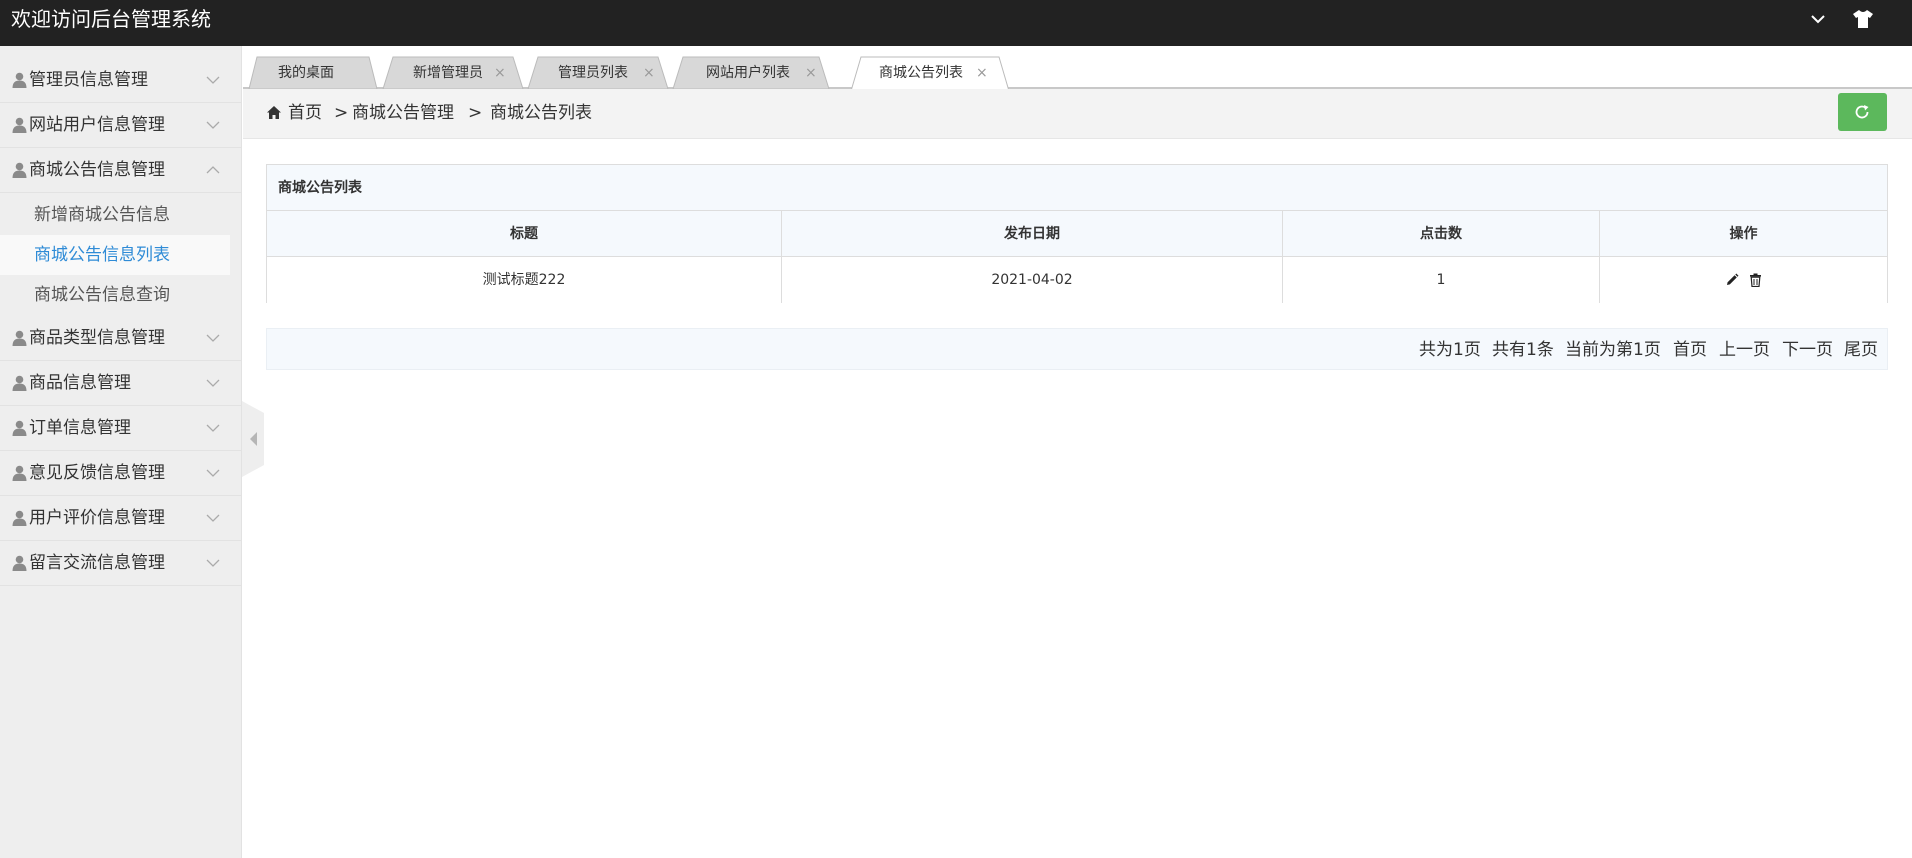 The height and width of the screenshot is (858, 1912). Describe the element at coordinates (305, 113) in the screenshot. I see `breadcrumb-home: 首页` at that location.